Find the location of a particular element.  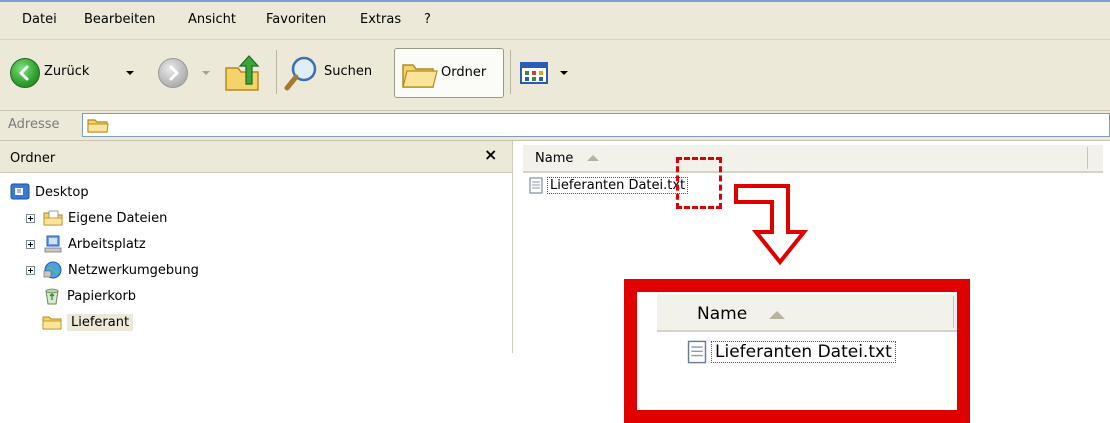

zoom-content: Name Lieferanten Datei.txt is located at coordinates (807, 345).